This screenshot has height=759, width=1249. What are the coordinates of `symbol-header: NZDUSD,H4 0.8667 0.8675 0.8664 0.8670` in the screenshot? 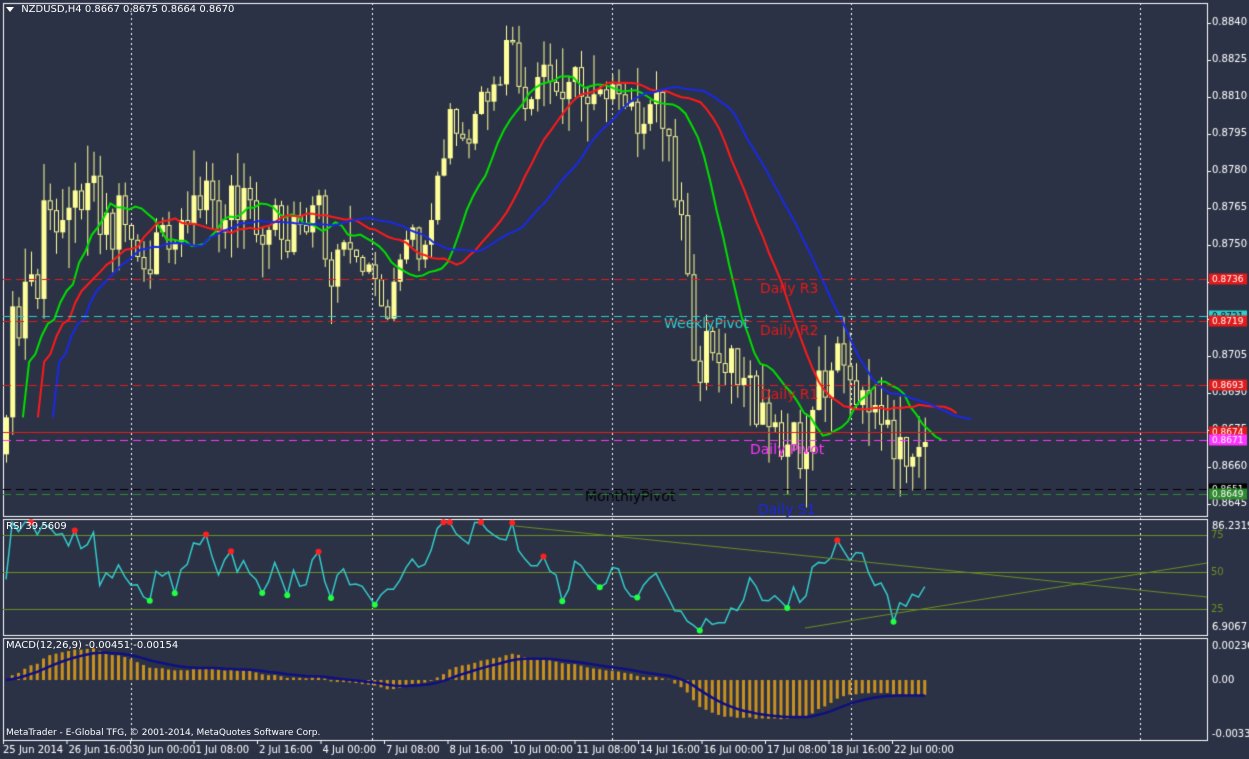 It's located at (120, 9).